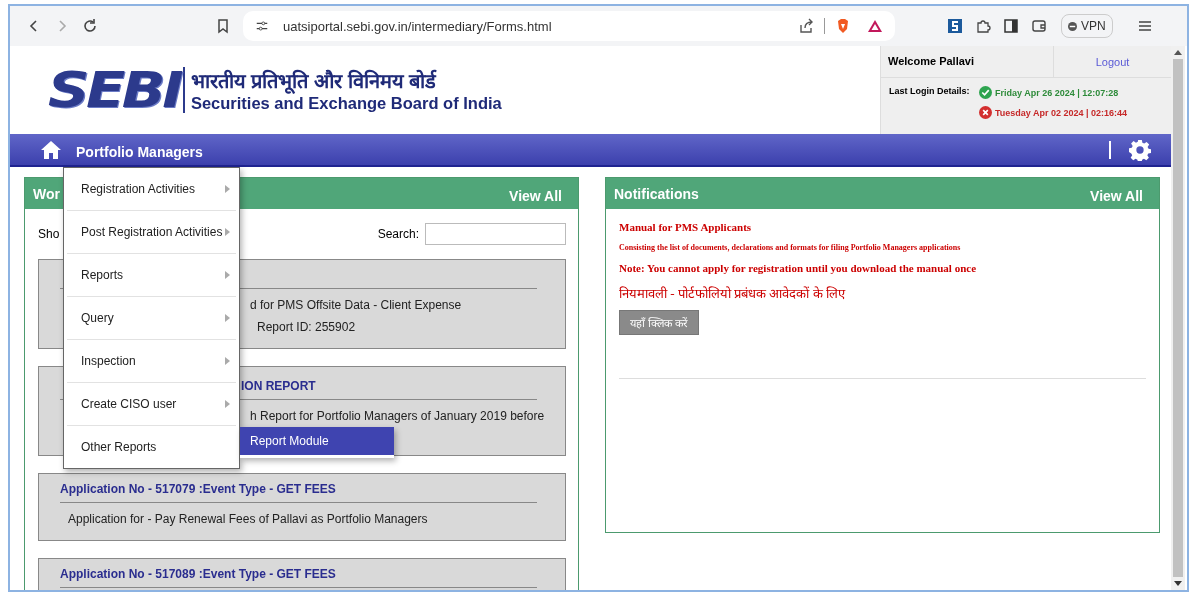  Describe the element at coordinates (151, 275) in the screenshot. I see `menu-item: Reports` at that location.